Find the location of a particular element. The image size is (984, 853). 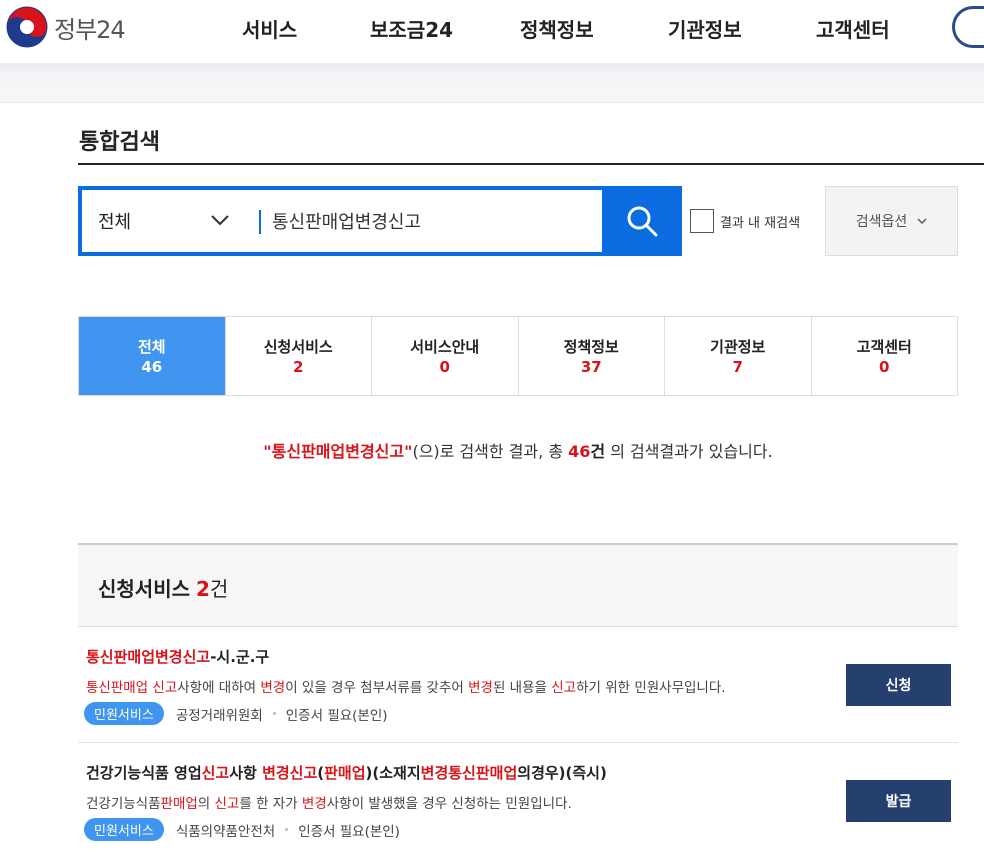

section-title: 신청서비스 2건 is located at coordinates (163, 587).